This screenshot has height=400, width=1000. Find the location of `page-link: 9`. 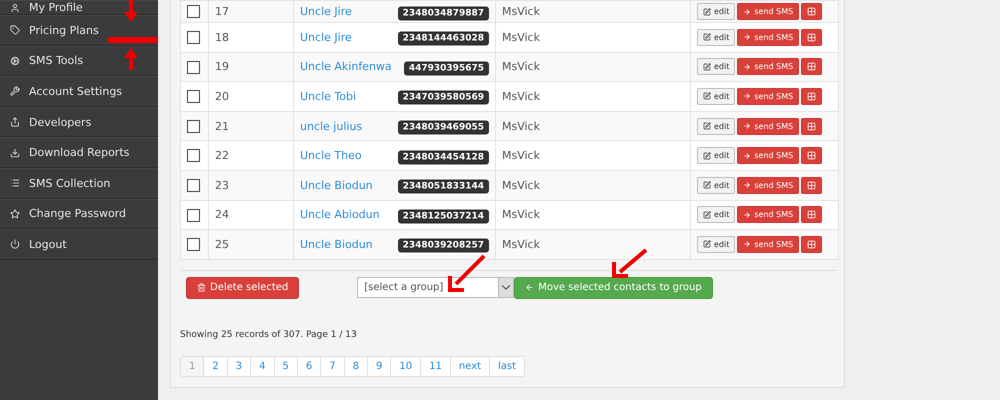

page-link: 9 is located at coordinates (378, 366).